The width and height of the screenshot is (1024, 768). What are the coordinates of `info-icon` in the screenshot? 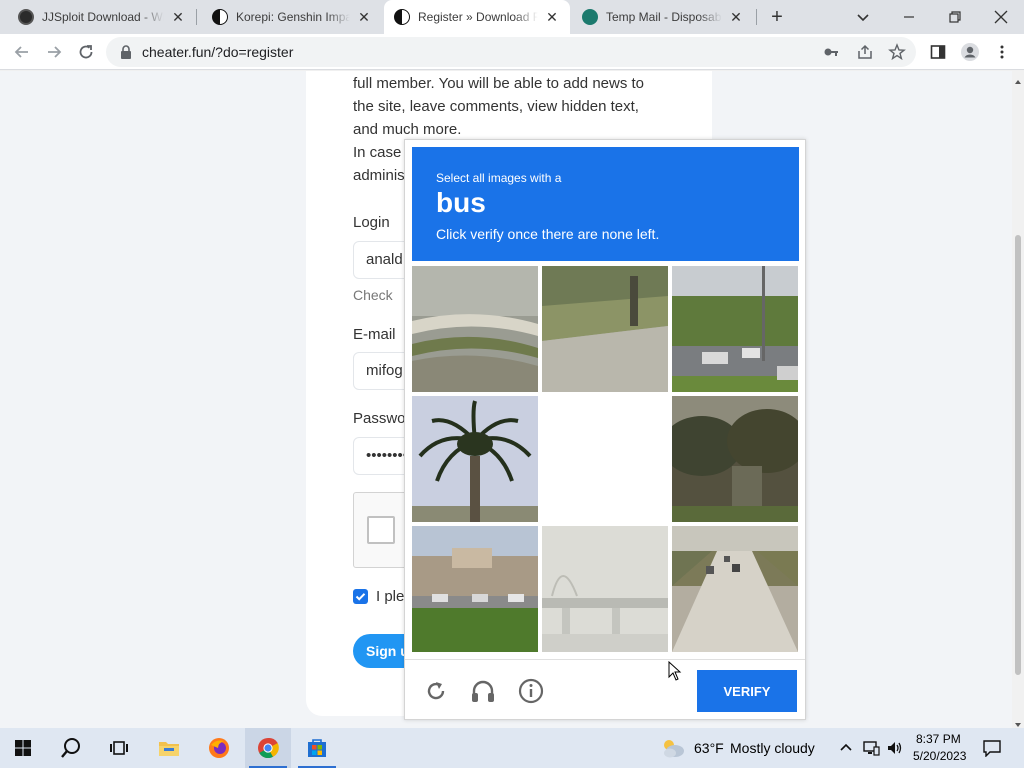 It's located at (531, 691).